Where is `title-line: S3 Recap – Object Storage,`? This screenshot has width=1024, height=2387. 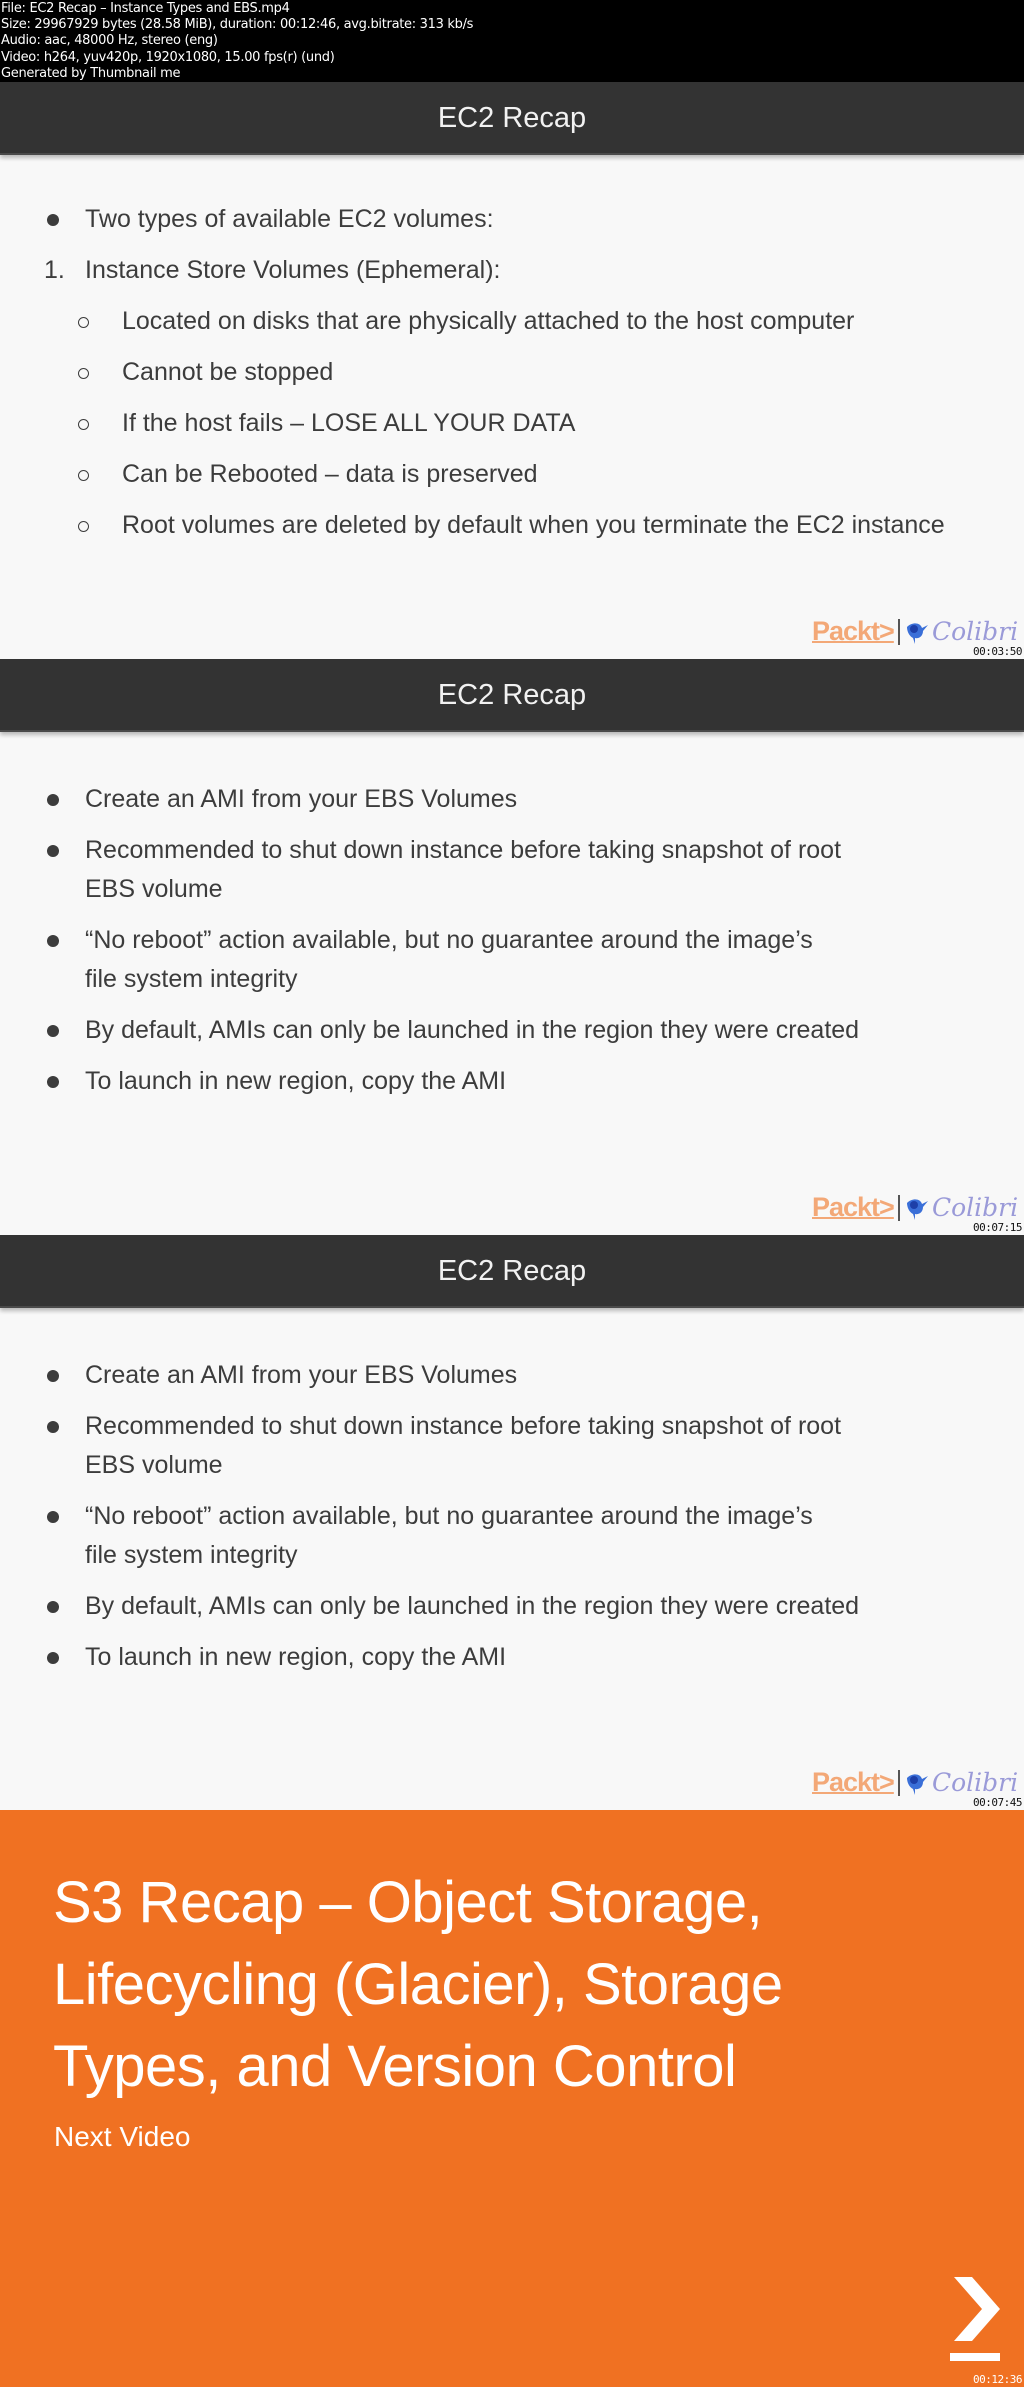 title-line: S3 Recap – Object Storage, is located at coordinates (408, 1902).